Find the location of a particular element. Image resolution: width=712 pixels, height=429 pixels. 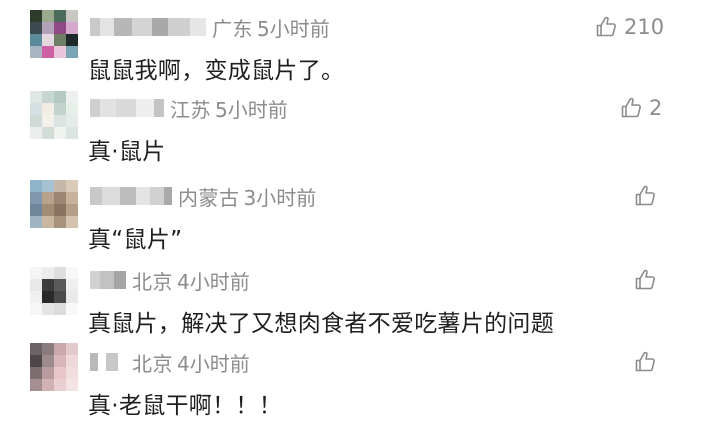

comment-location: 北京 is located at coordinates (152, 281).